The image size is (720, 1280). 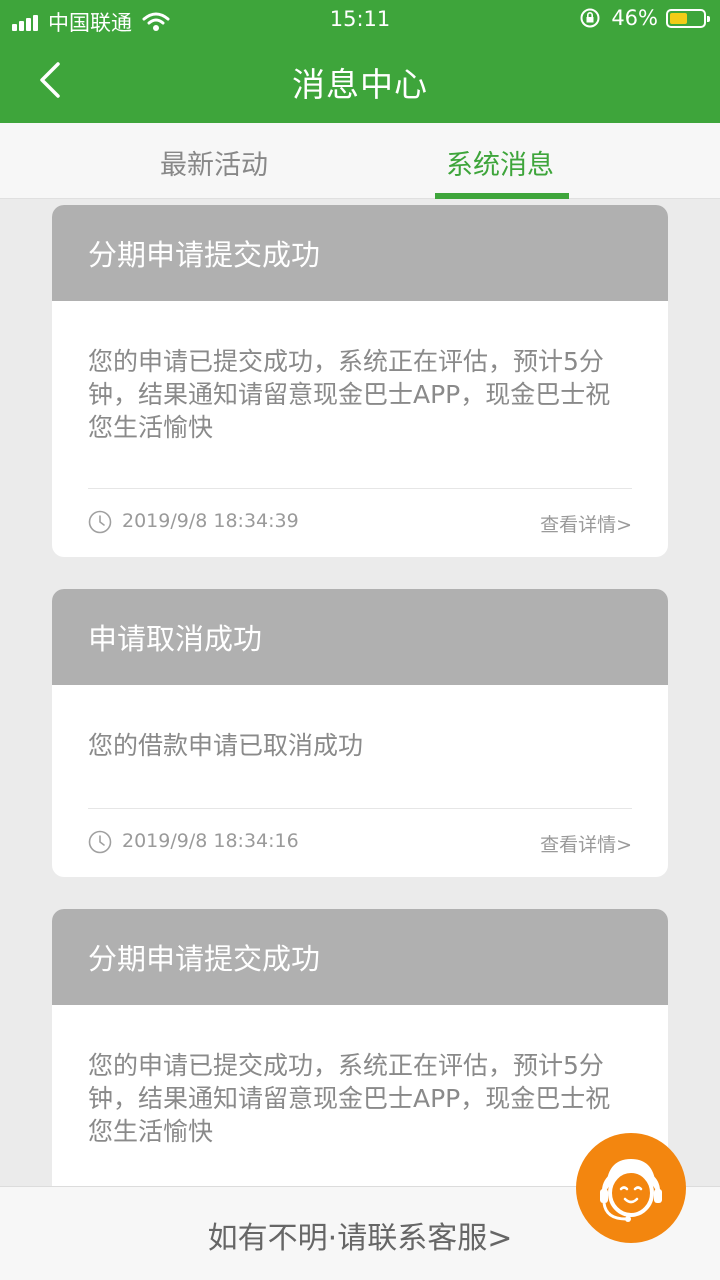 I want to click on status-right: 46%, so click(x=644, y=18).